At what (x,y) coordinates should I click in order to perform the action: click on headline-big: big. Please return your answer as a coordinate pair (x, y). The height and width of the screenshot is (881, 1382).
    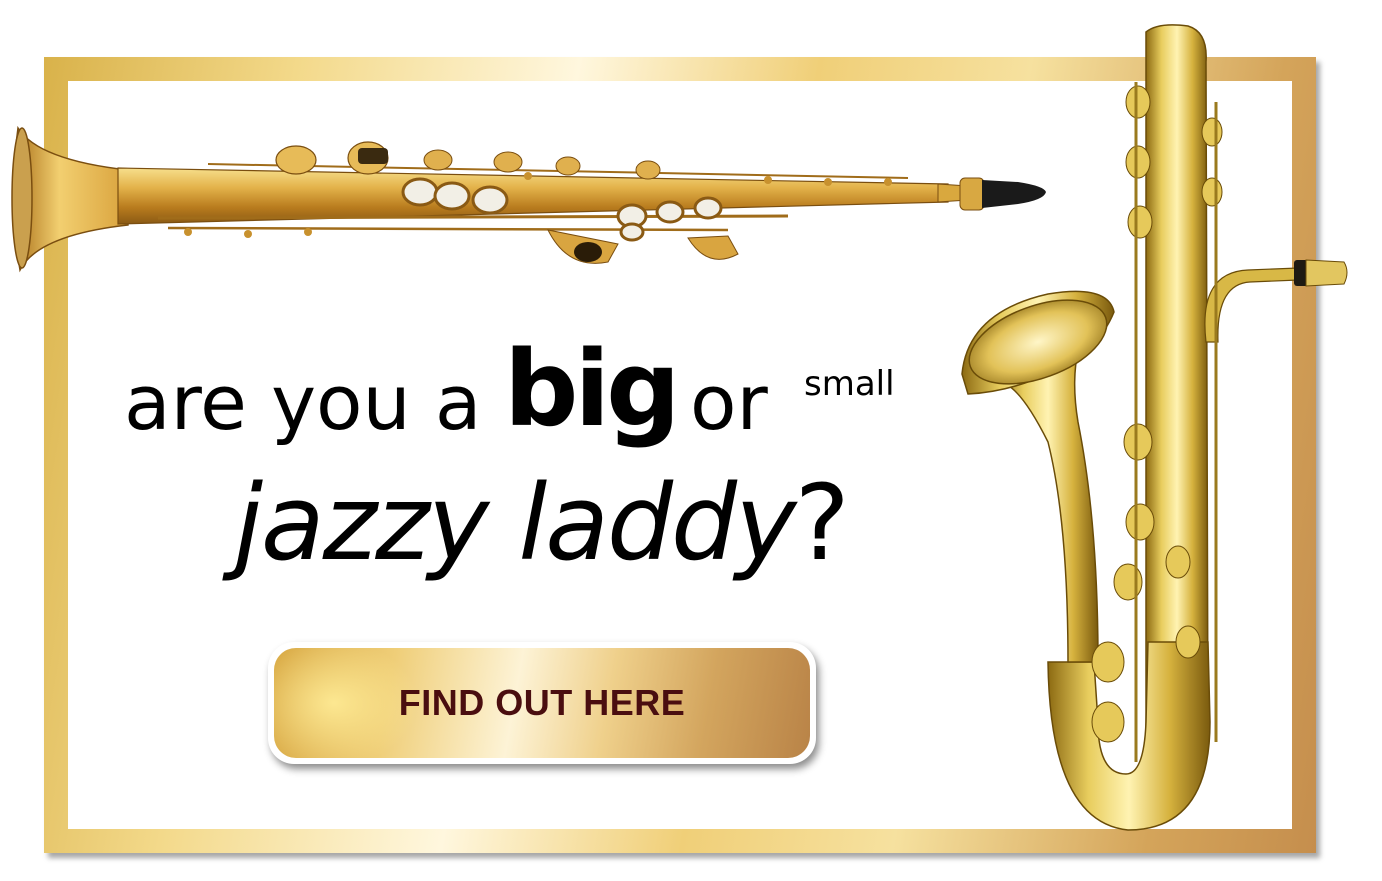
    Looking at the image, I should click on (592, 389).